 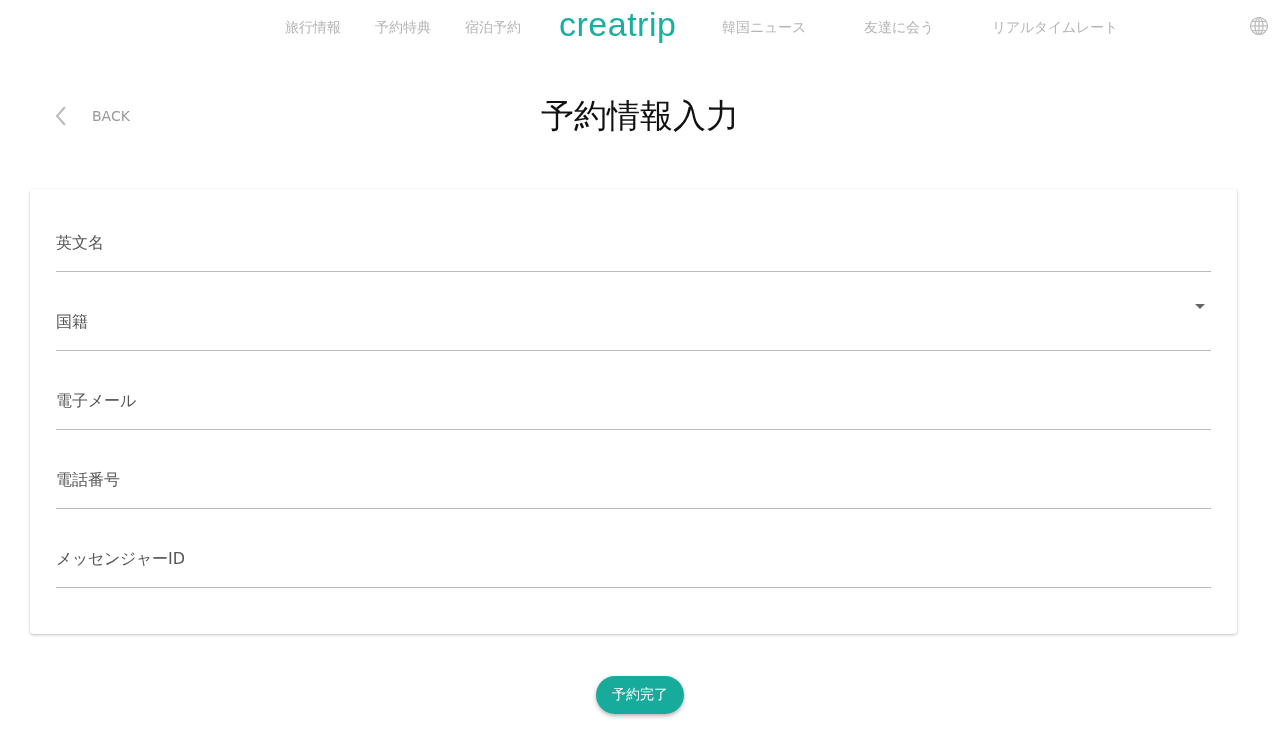 I want to click on input-field: メッセンジャーID, so click(x=633, y=548).